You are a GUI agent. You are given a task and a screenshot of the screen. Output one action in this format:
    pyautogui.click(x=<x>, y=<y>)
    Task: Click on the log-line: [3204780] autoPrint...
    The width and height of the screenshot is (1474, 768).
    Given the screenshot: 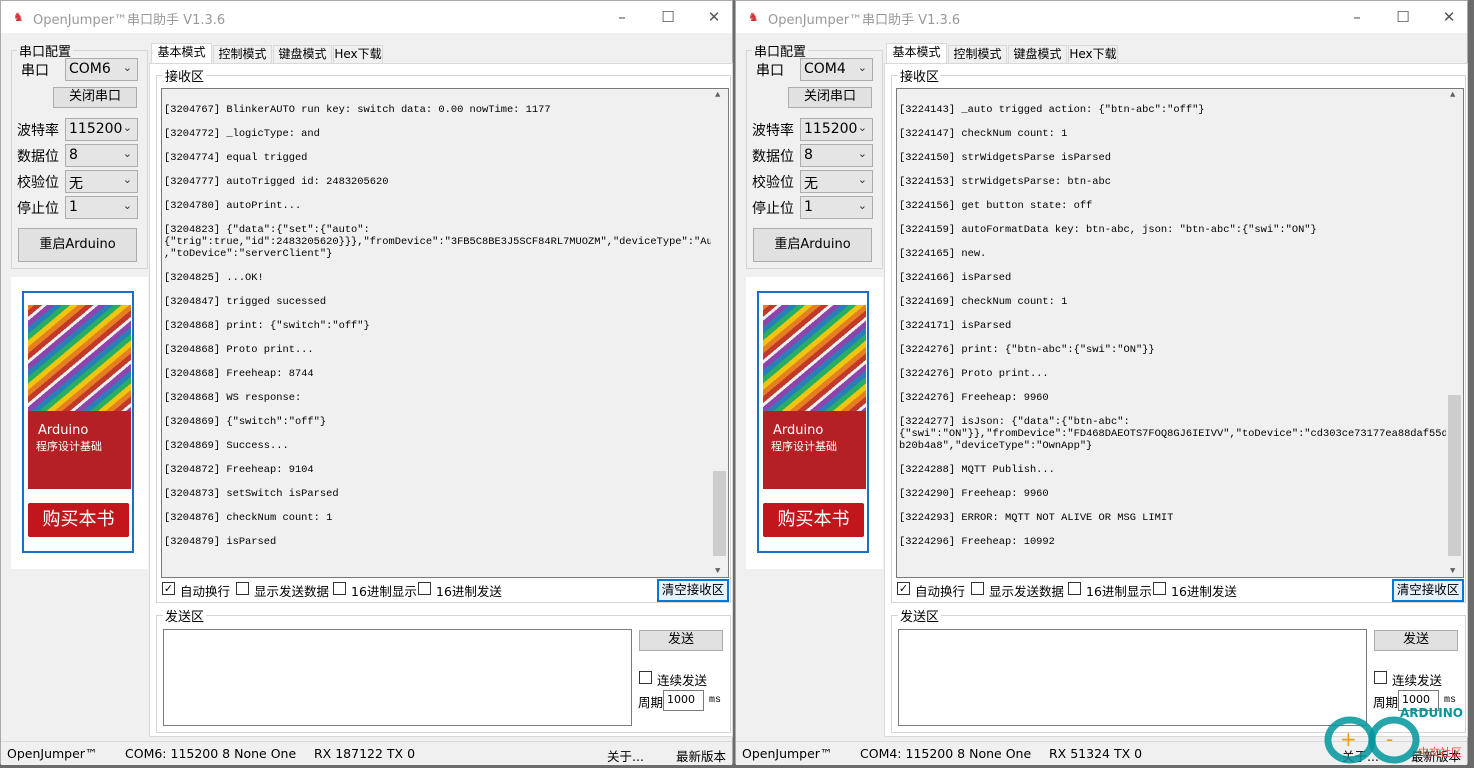 What is the action you would take?
    pyautogui.click(x=233, y=206)
    